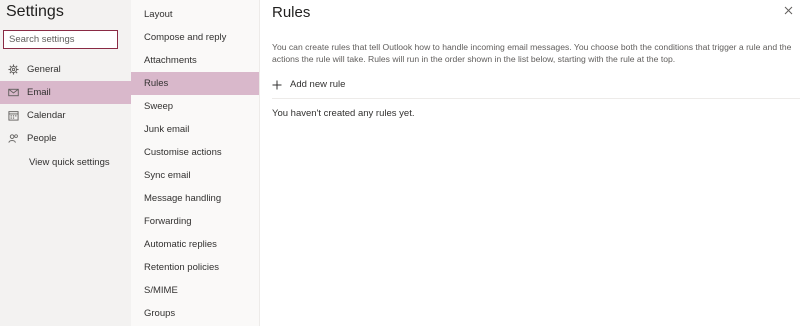 This screenshot has height=326, width=800. I want to click on email-nav-rules: Rules, so click(195, 83).